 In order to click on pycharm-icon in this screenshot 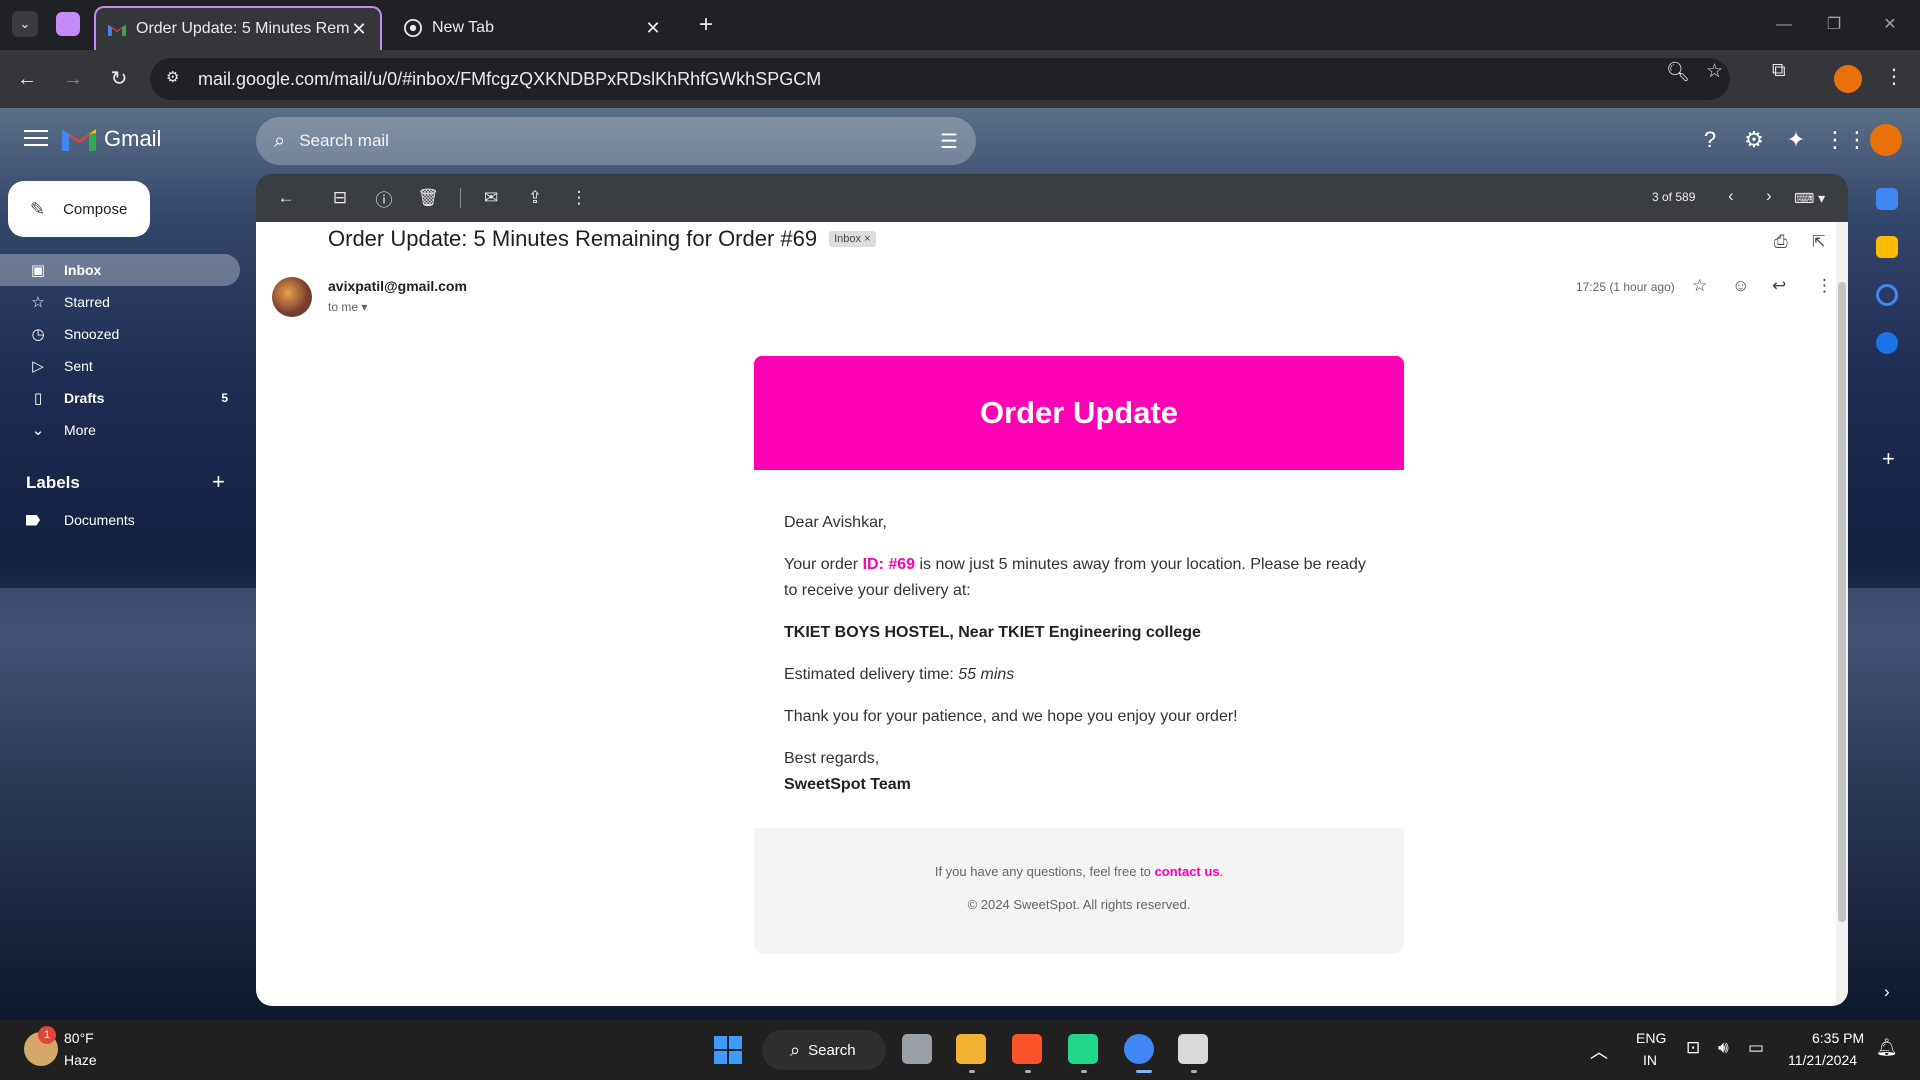, I will do `click(1083, 1049)`.